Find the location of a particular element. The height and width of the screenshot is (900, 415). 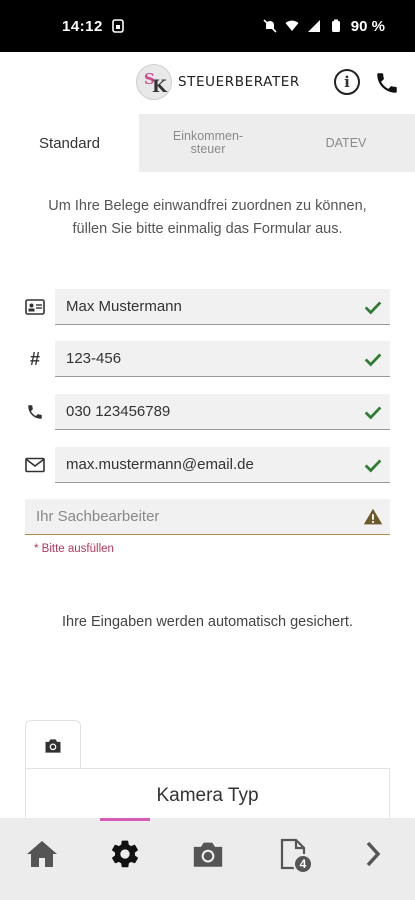

clerk-field: Ihr Sachbearbeiter is located at coordinates (207, 517).